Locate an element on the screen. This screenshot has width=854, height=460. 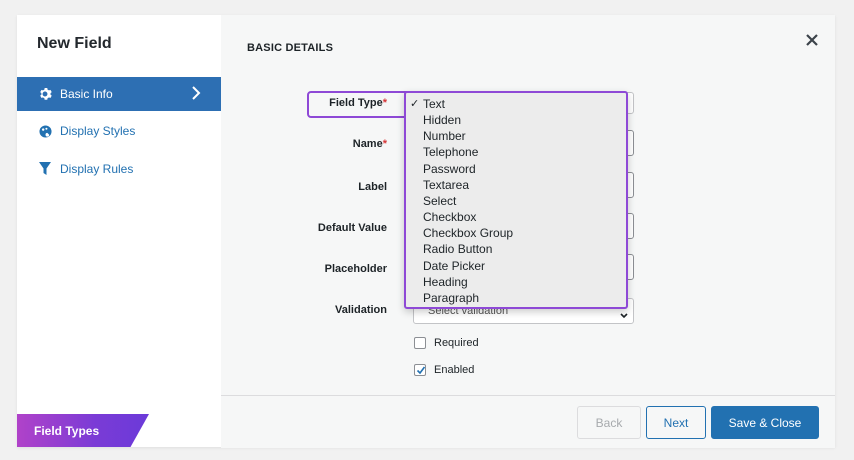
enabled-checkbox-row: Enabled is located at coordinates (444, 370).